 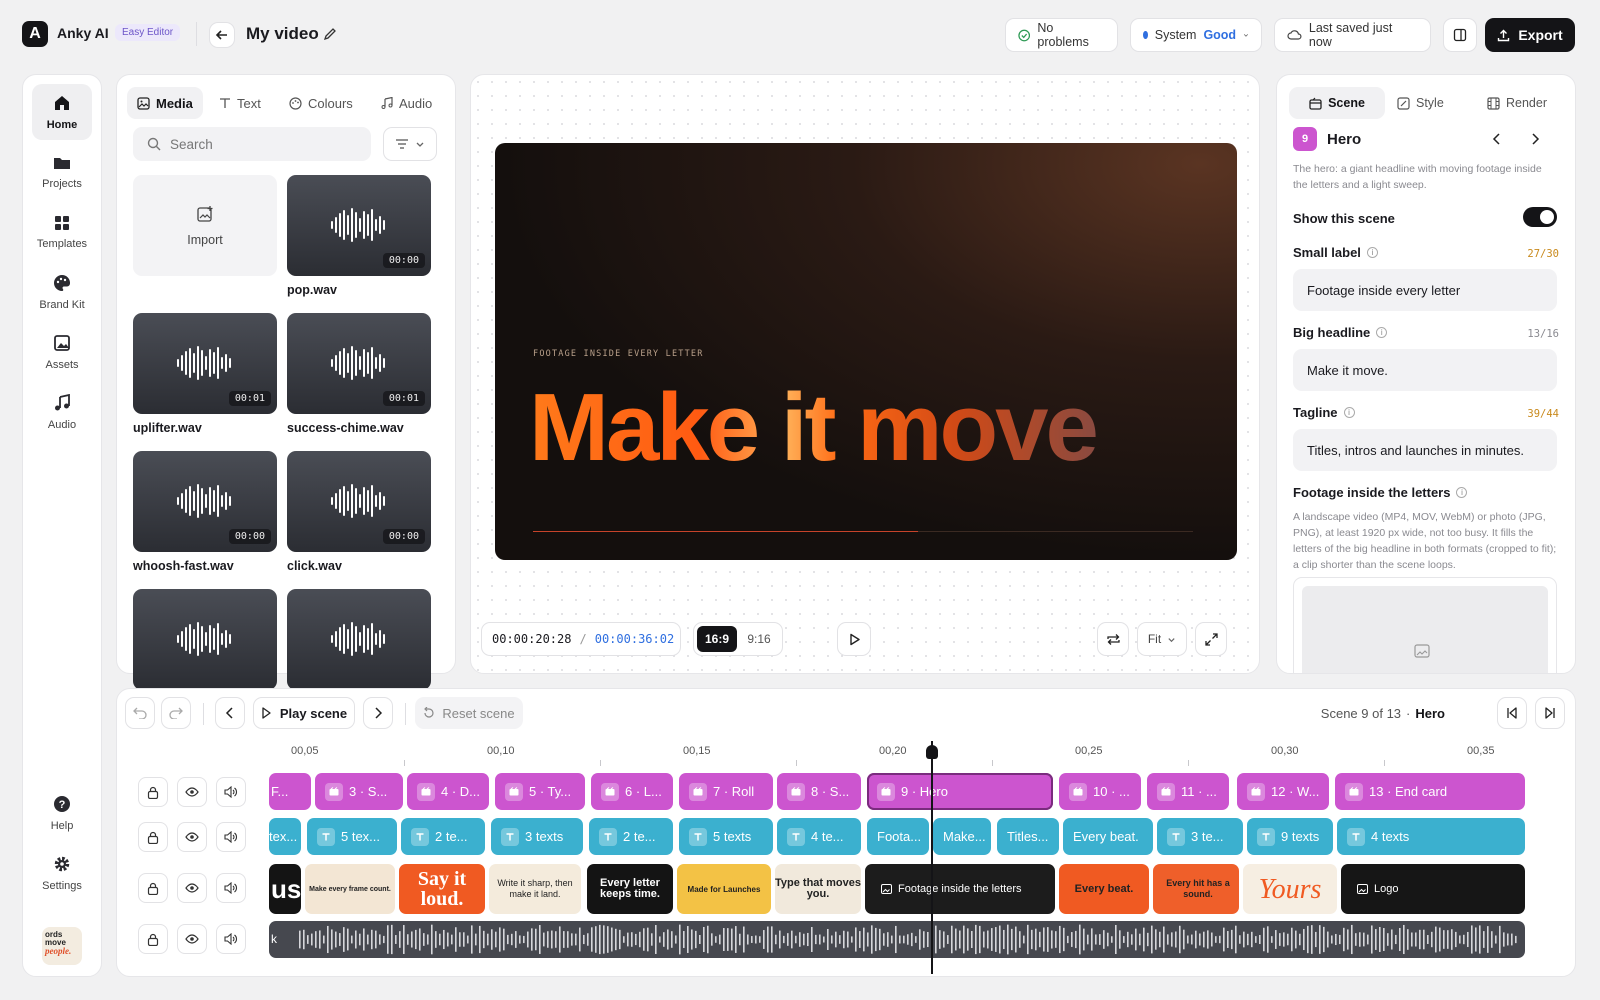 I want to click on play-button, so click(x=854, y=639).